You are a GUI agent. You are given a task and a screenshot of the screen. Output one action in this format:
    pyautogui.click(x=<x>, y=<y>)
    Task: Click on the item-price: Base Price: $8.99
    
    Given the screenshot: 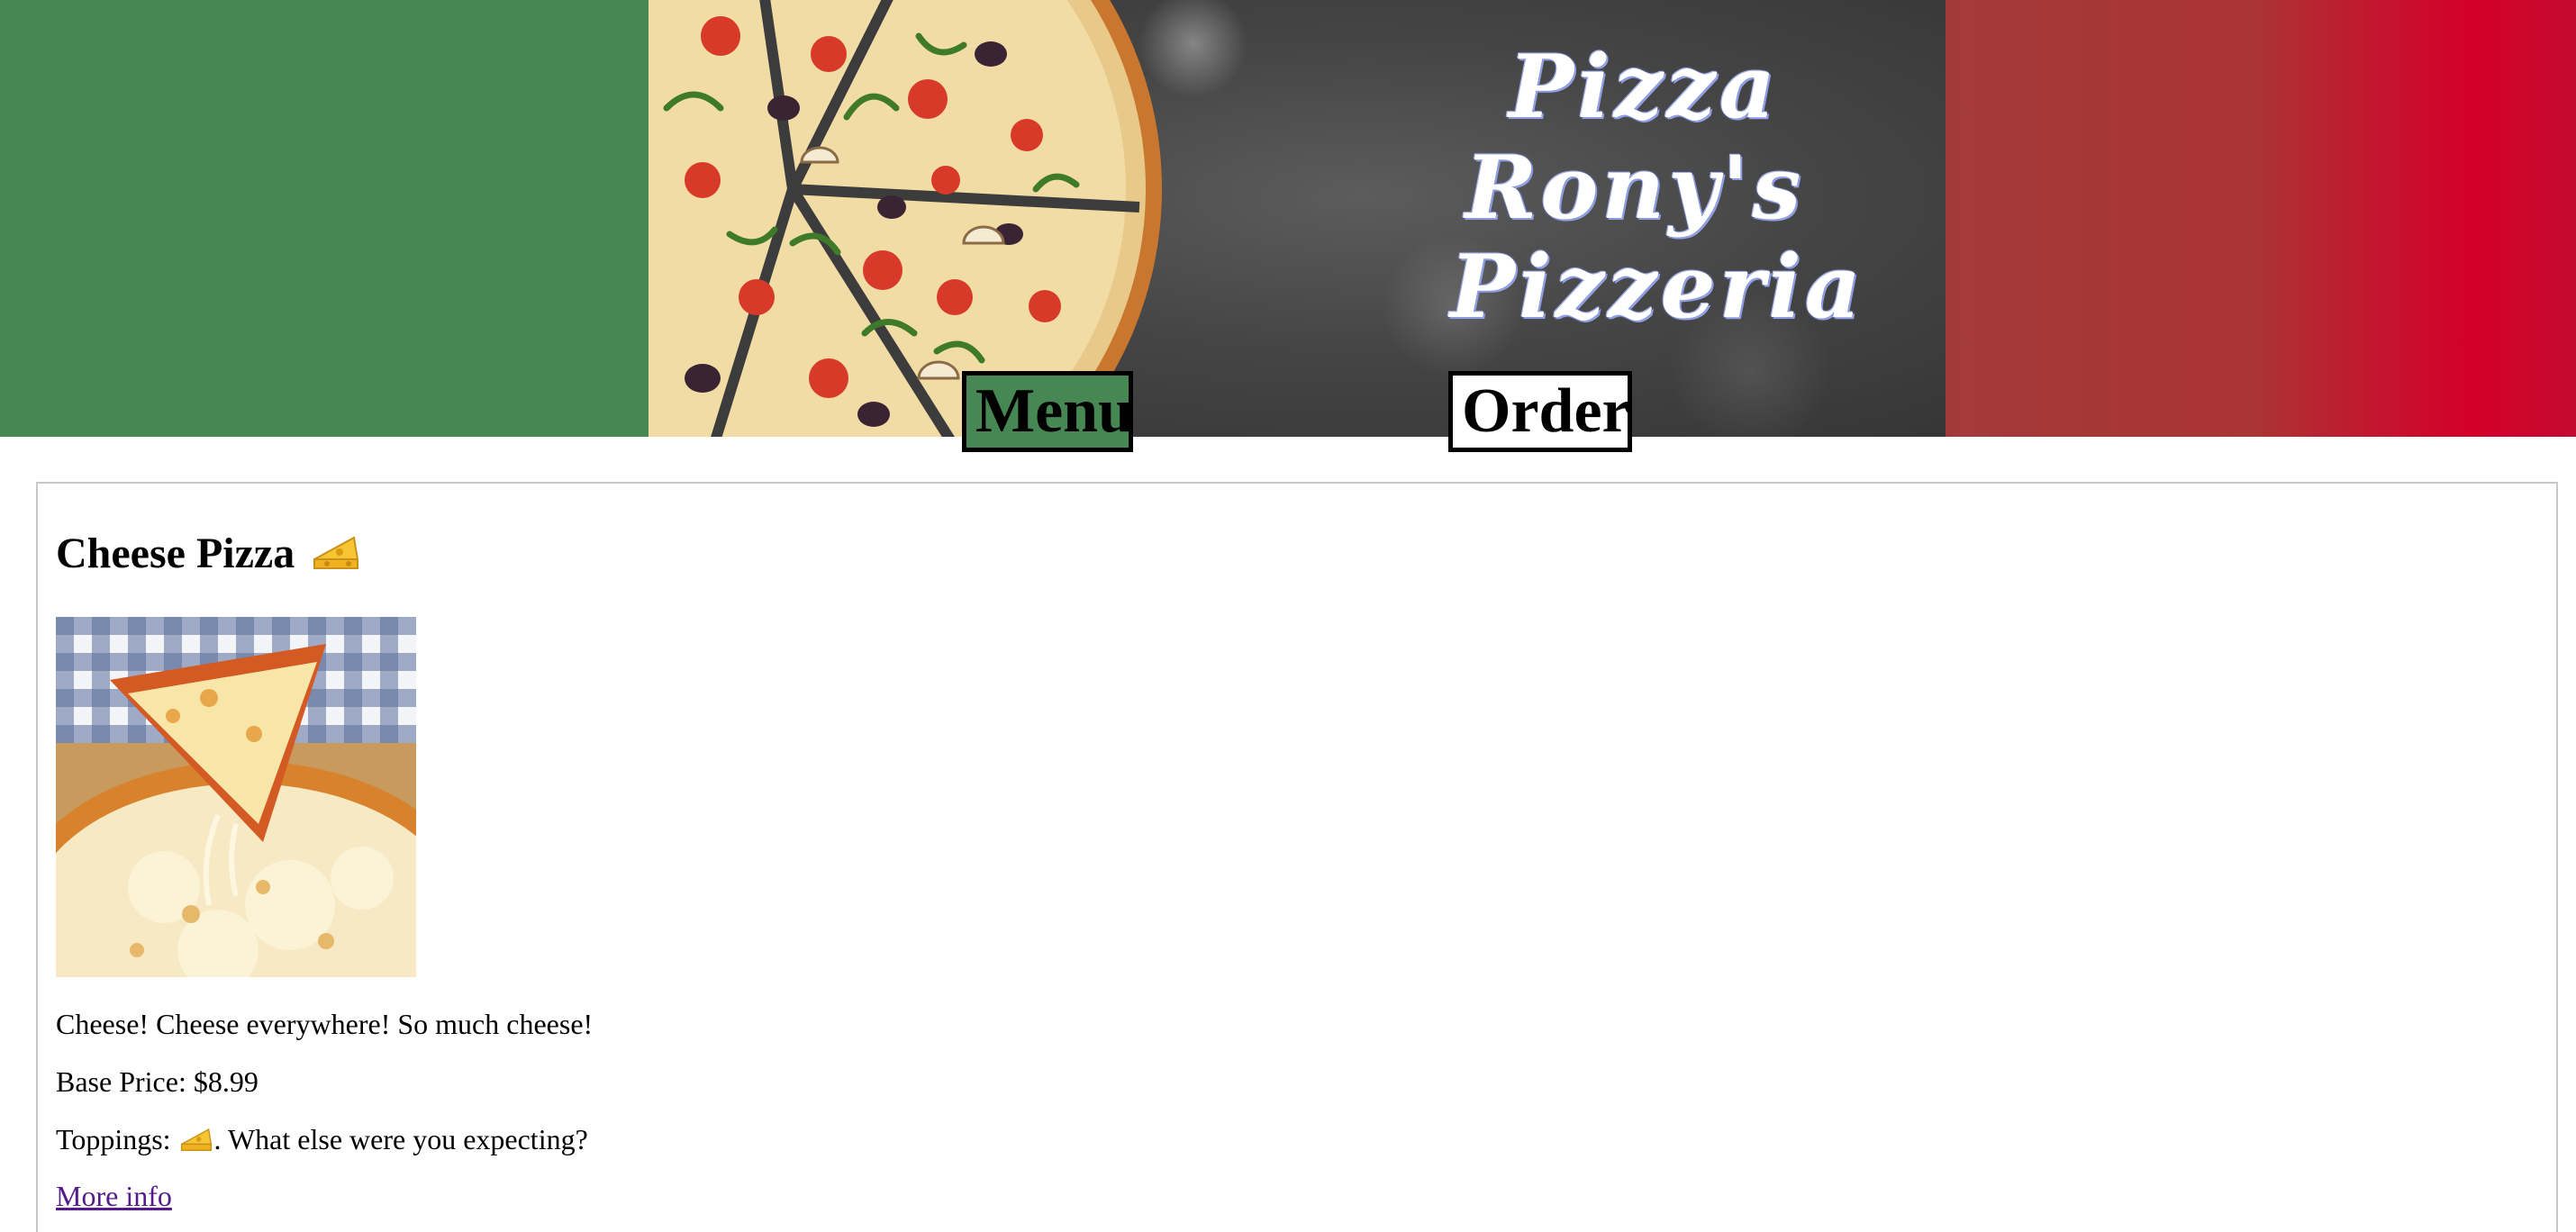 What is the action you would take?
    pyautogui.click(x=158, y=1082)
    